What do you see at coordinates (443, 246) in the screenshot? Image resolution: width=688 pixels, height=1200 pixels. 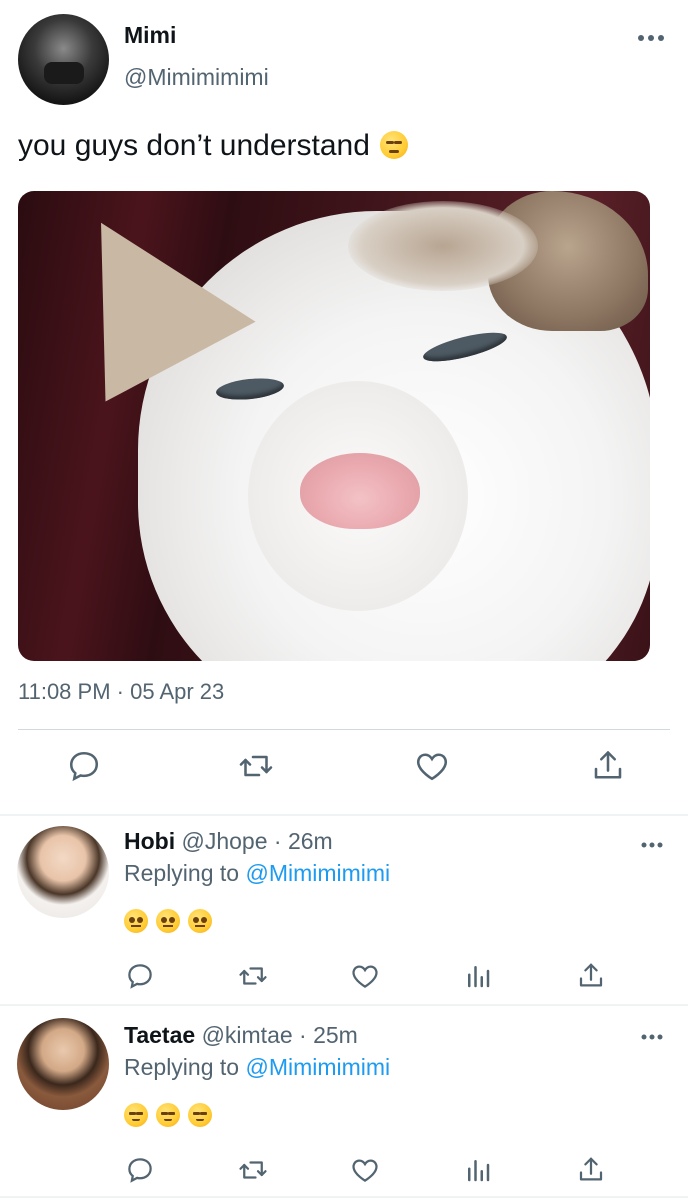 I see `cat-fur-patch` at bounding box center [443, 246].